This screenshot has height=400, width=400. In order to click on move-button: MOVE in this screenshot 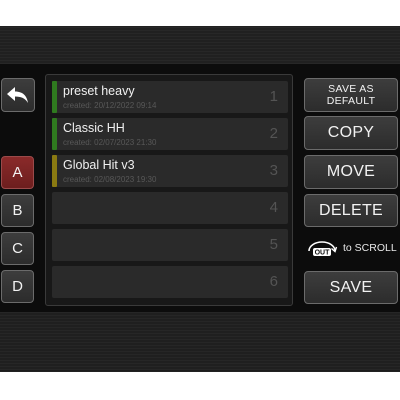, I will do `click(351, 172)`.